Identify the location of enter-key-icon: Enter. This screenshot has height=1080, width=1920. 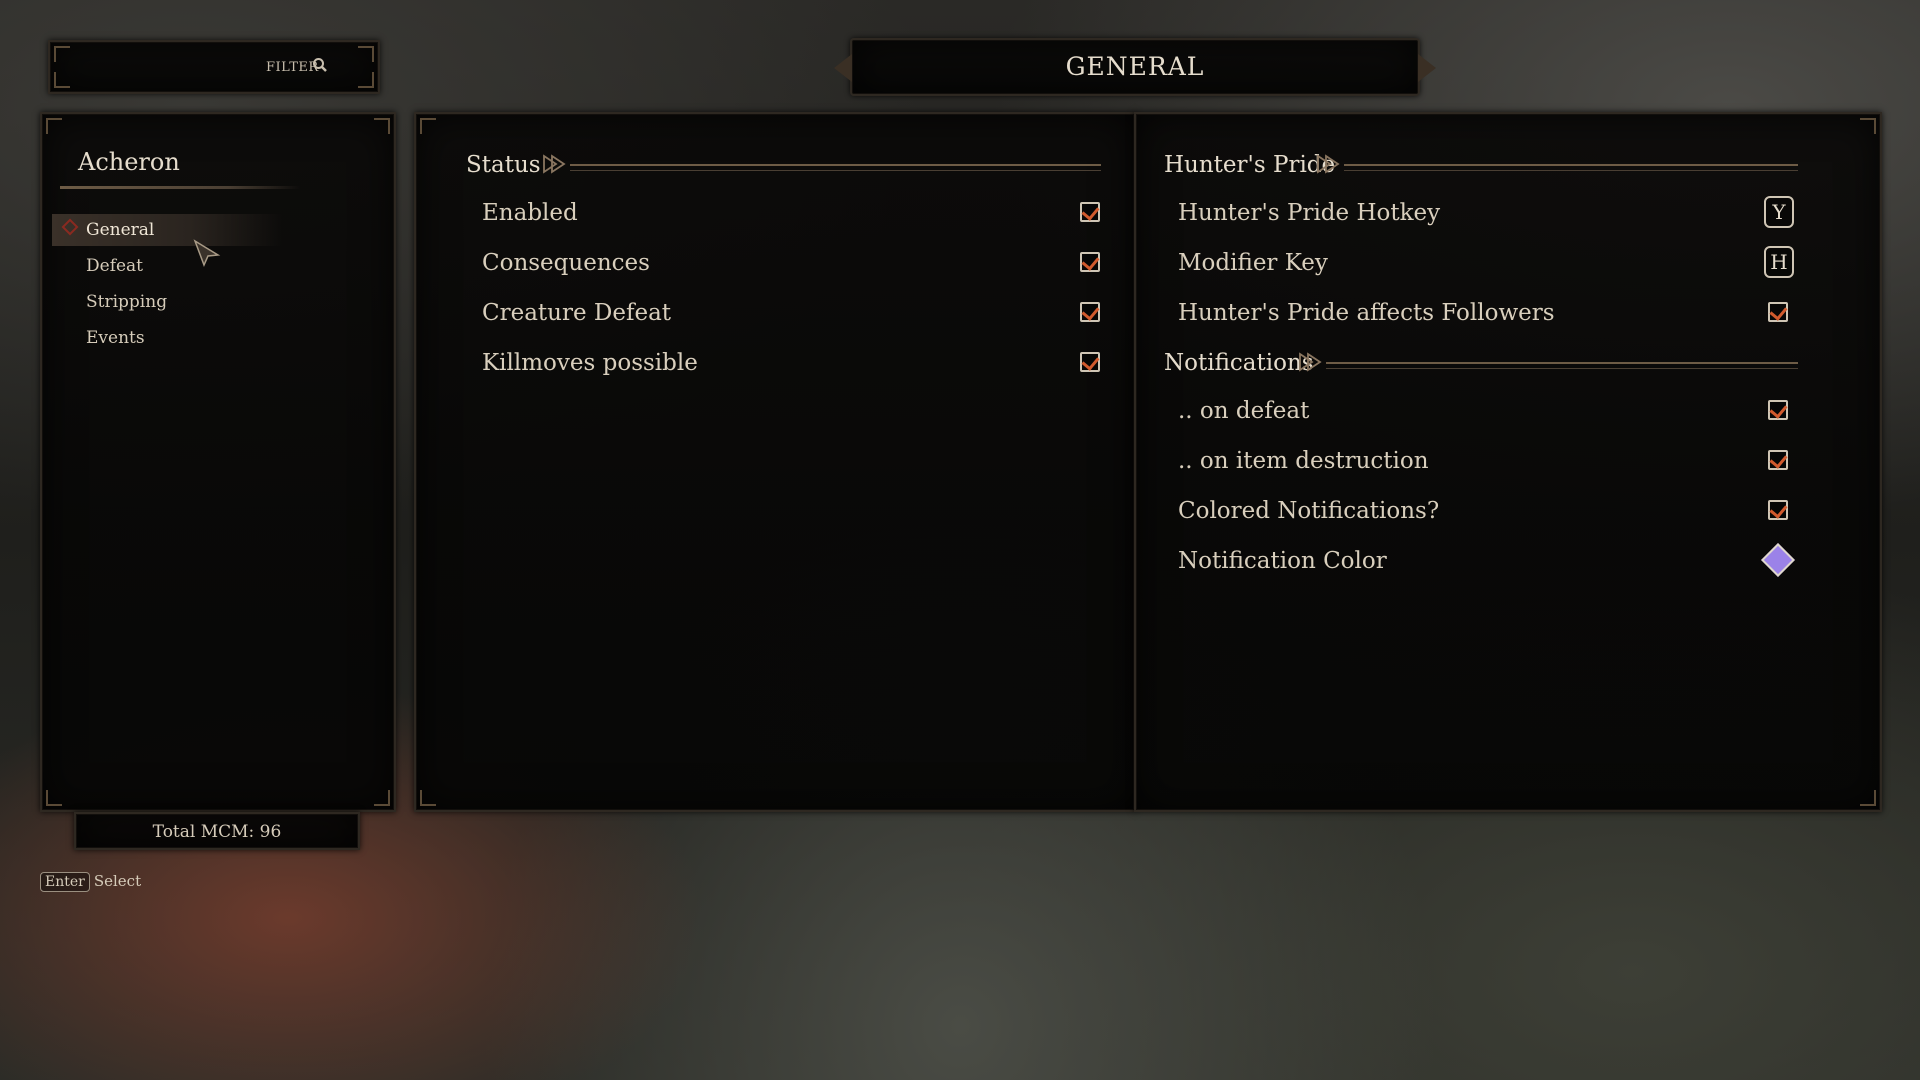
(65, 882).